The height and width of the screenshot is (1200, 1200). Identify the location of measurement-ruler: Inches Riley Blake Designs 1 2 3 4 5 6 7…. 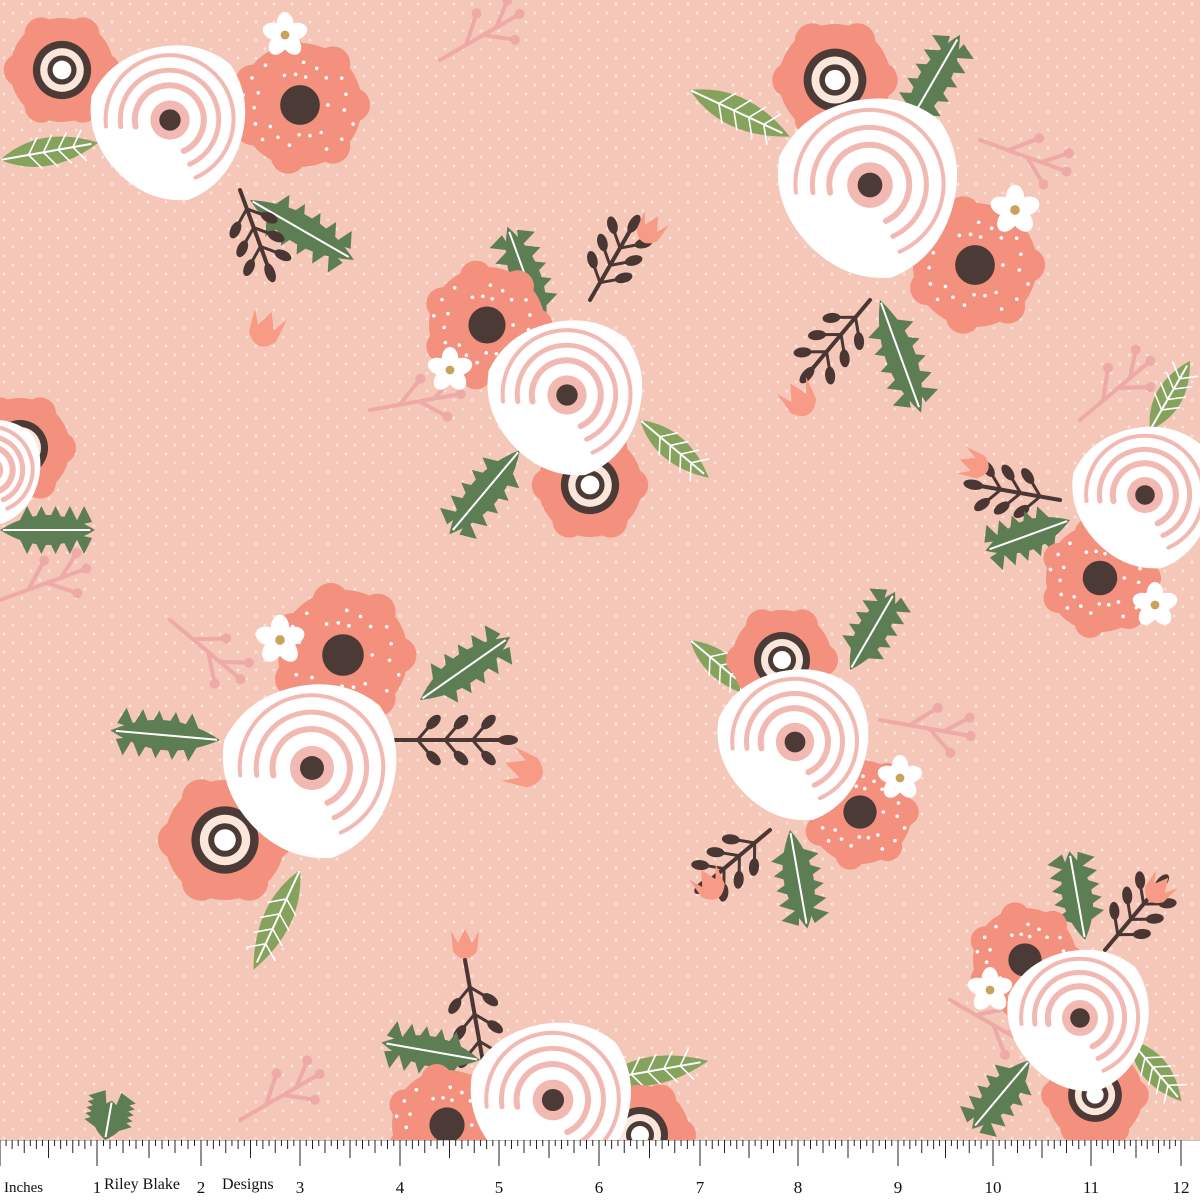
(600, 1170).